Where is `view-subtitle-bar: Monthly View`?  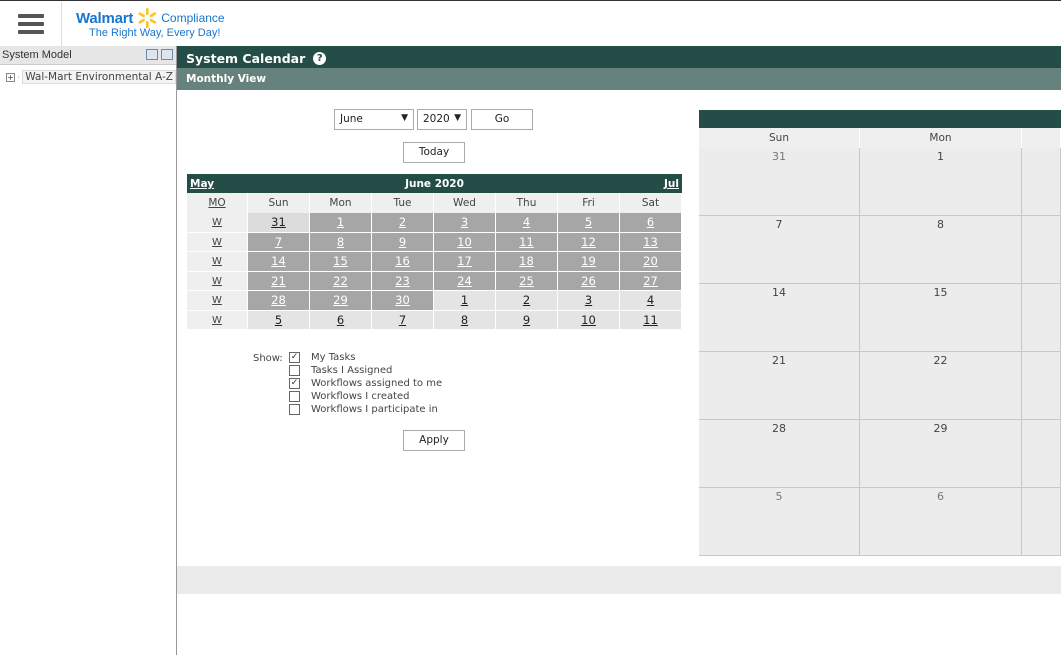
view-subtitle-bar: Monthly View is located at coordinates (619, 79).